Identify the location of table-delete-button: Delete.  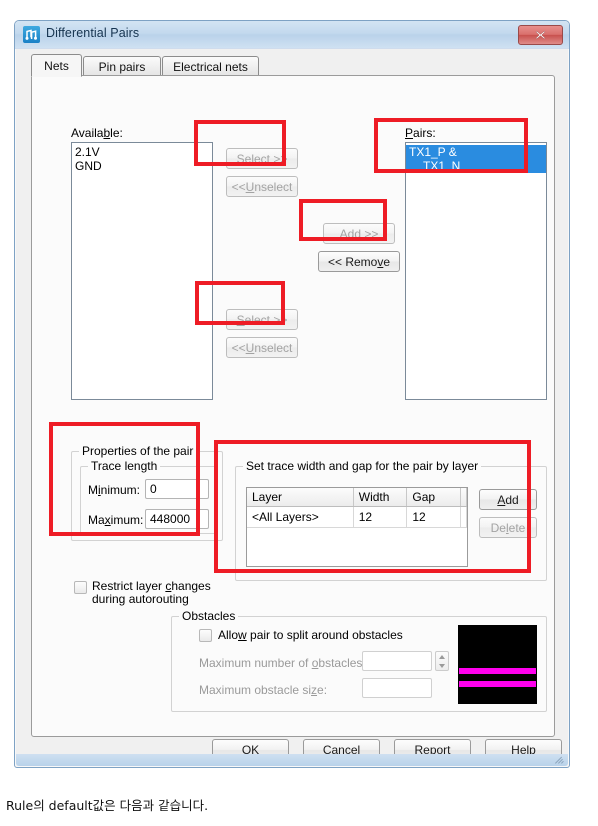
(508, 527).